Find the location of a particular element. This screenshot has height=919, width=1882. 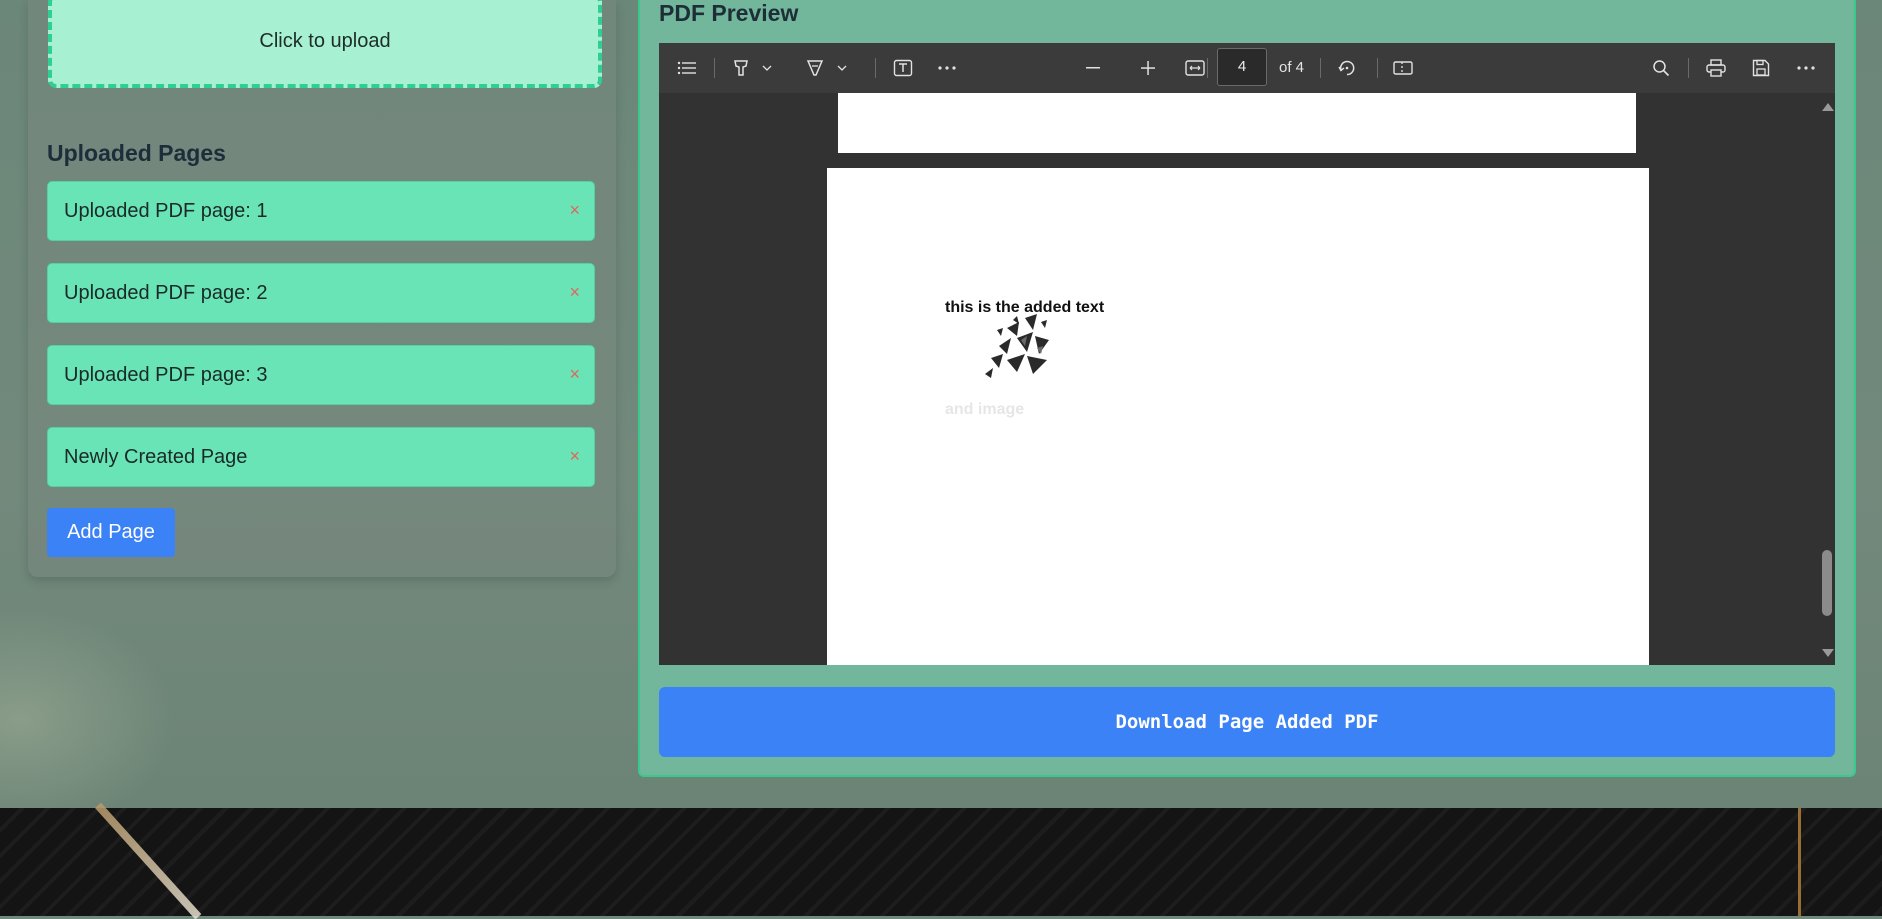

decorative-line is located at coordinates (1799, 862).